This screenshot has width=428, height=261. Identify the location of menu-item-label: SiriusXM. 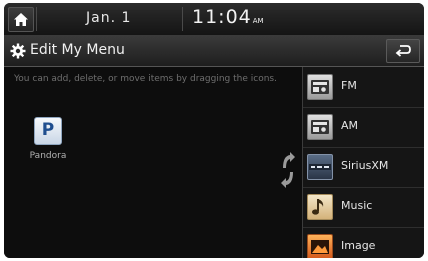
(365, 165).